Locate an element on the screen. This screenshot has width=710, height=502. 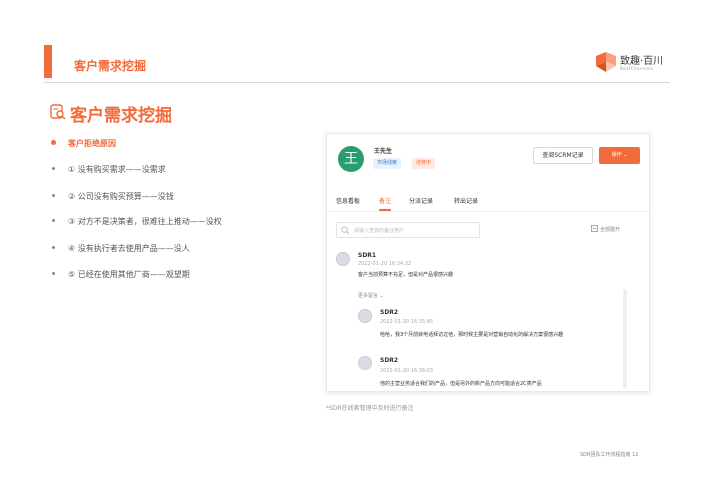
logo-text: 致趣·百川 is located at coordinates (642, 61).